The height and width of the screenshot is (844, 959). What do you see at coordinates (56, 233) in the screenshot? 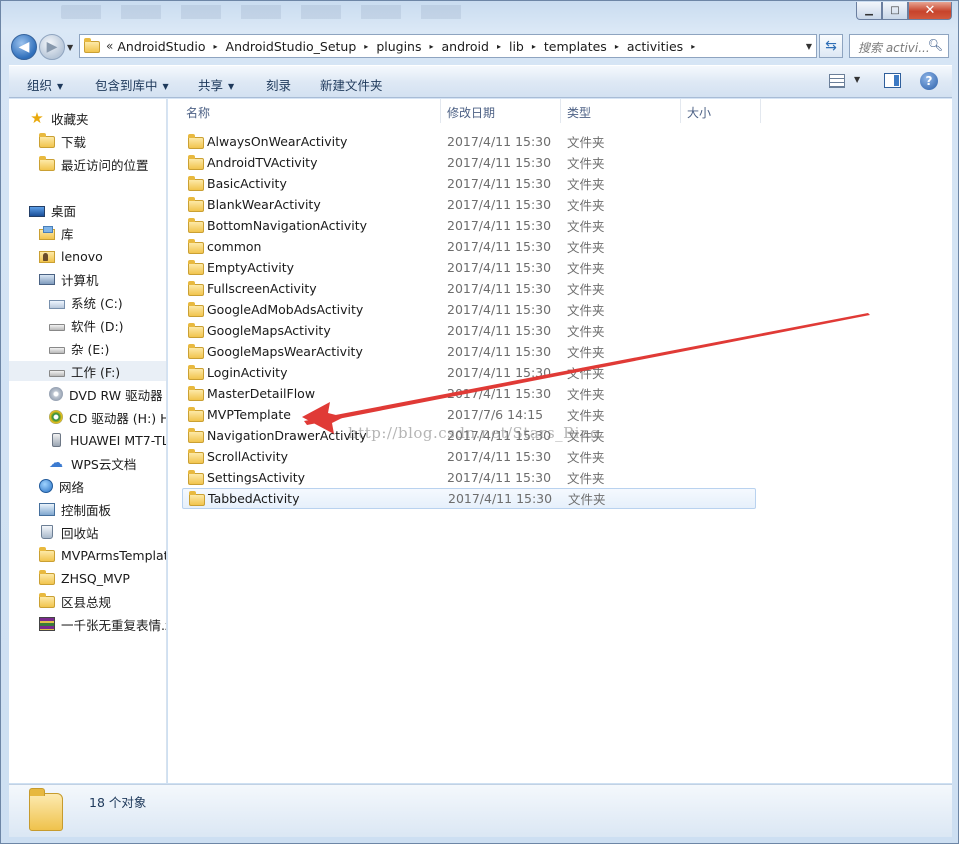
I see `sidebar-item-library: 库` at bounding box center [56, 233].